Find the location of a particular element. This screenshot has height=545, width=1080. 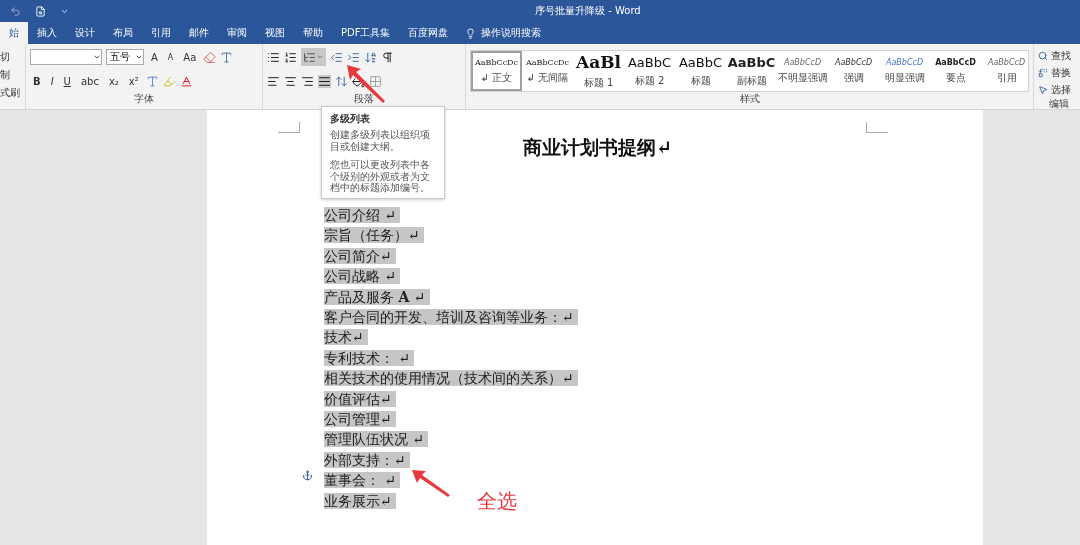

ribbon-tab: 布局 is located at coordinates (123, 33).